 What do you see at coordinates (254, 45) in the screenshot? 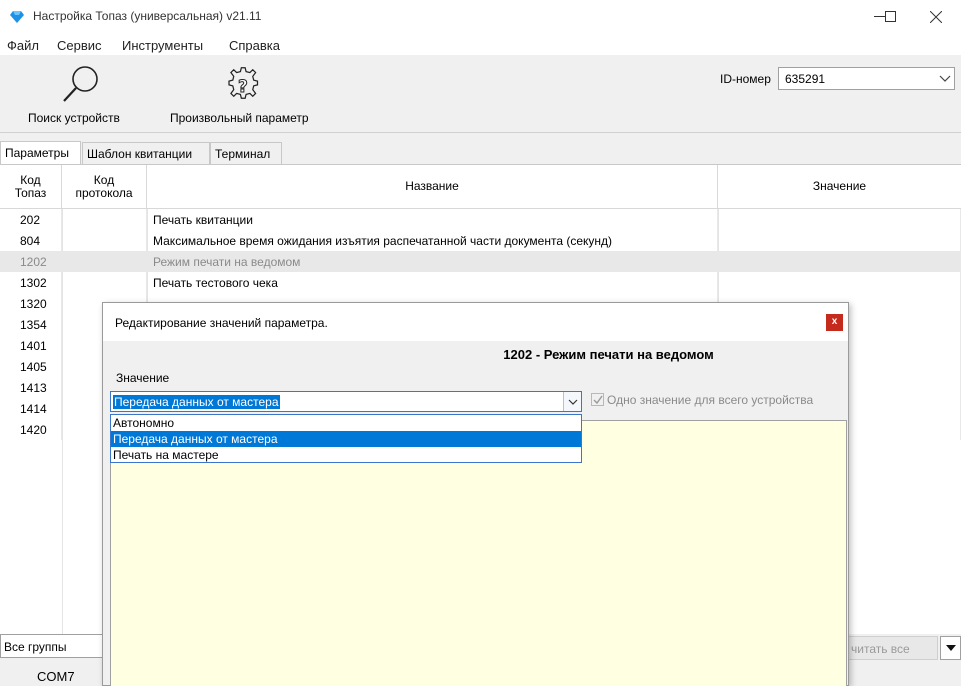
I see `menu-help: Справка` at bounding box center [254, 45].